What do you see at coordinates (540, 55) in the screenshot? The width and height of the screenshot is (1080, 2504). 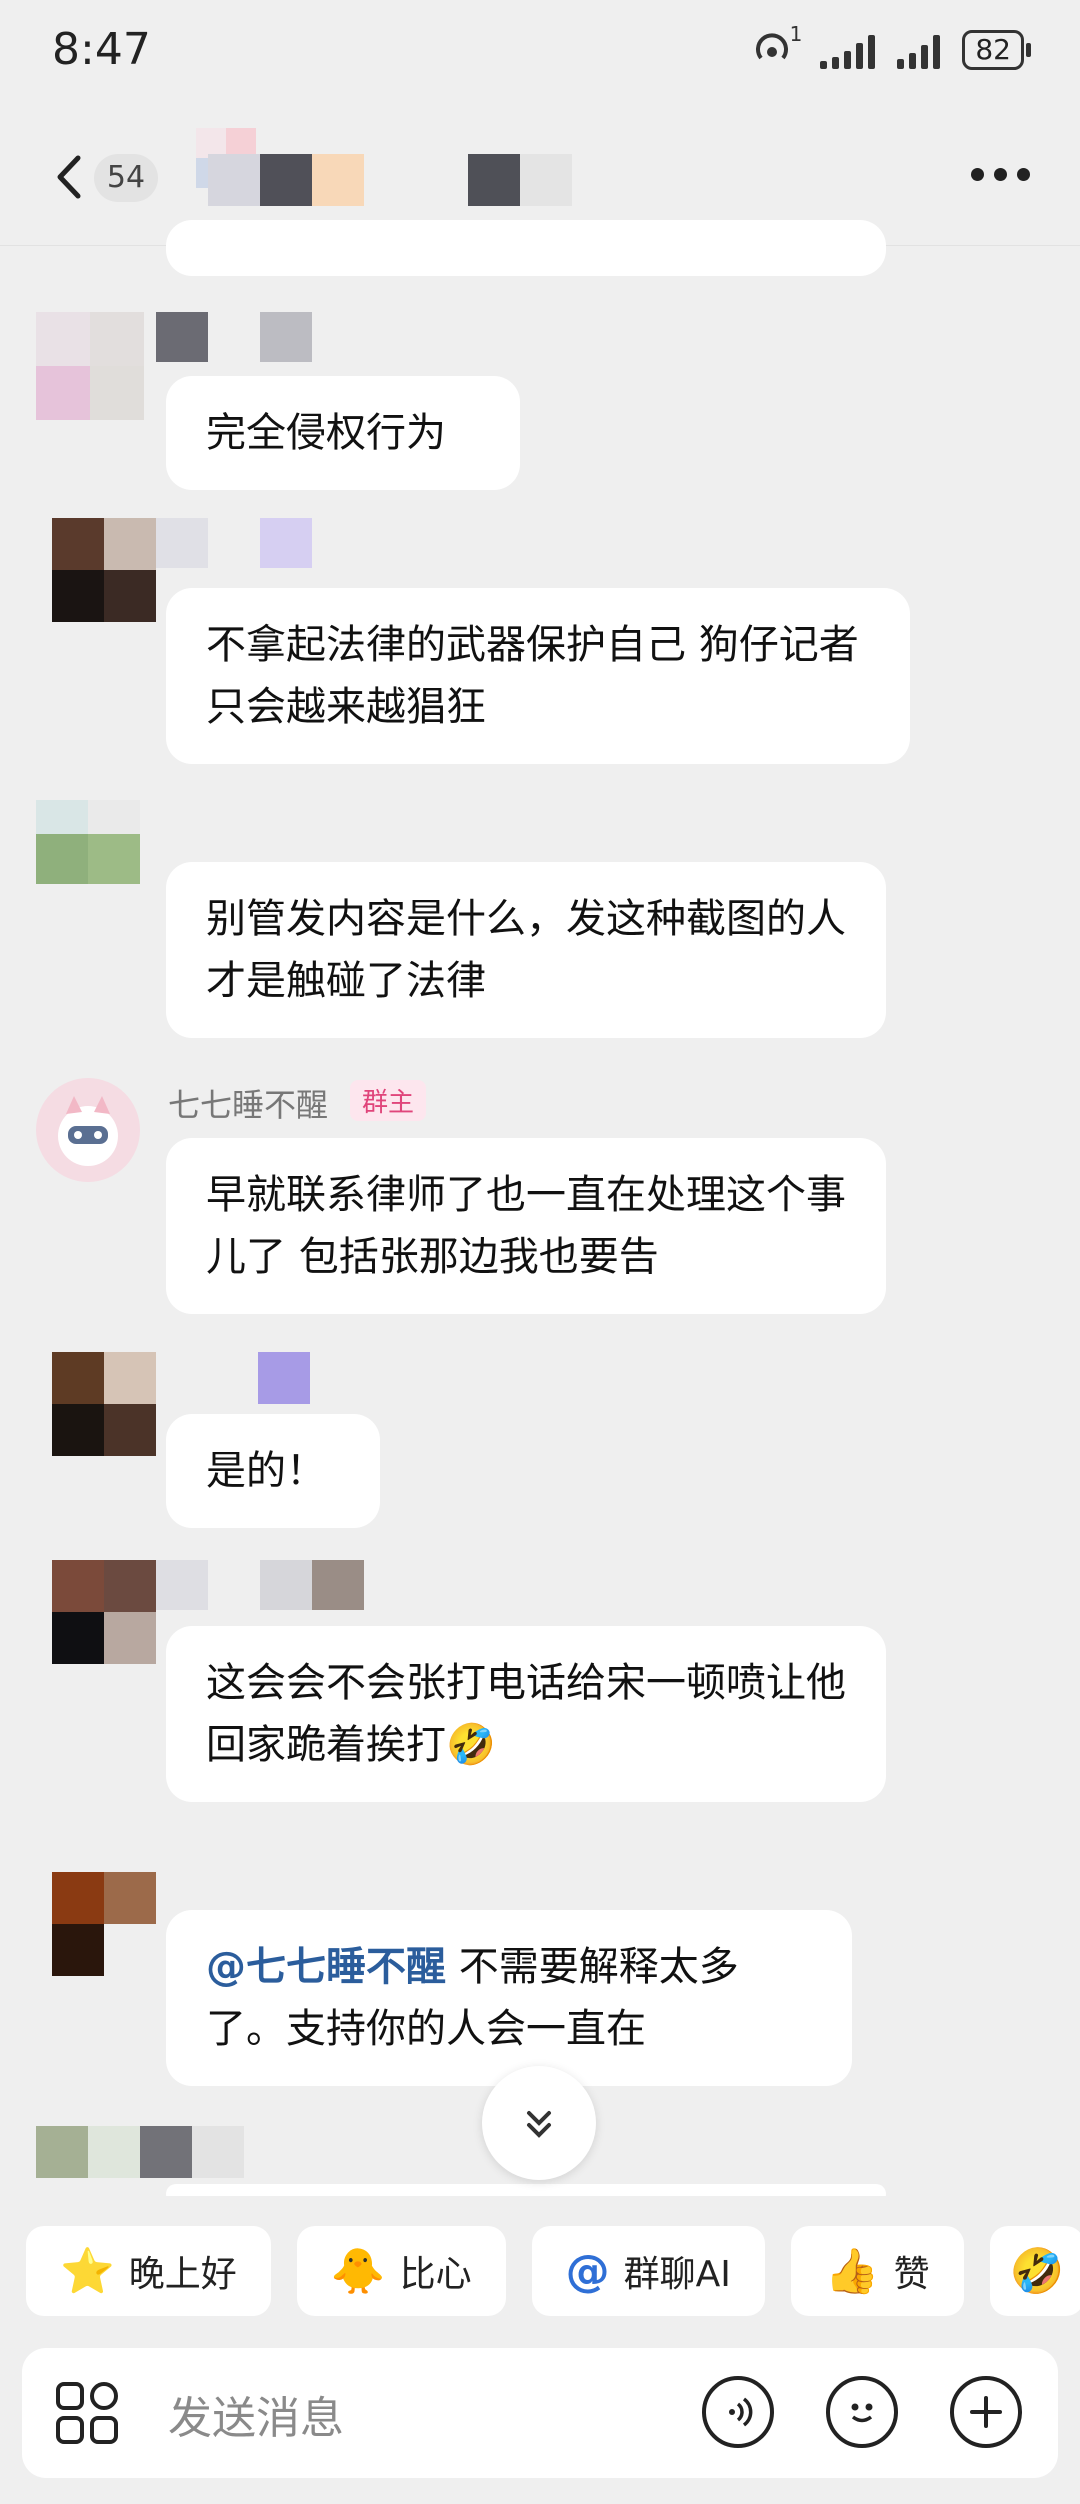 I see `status-bar: 8:47 1 82` at bounding box center [540, 55].